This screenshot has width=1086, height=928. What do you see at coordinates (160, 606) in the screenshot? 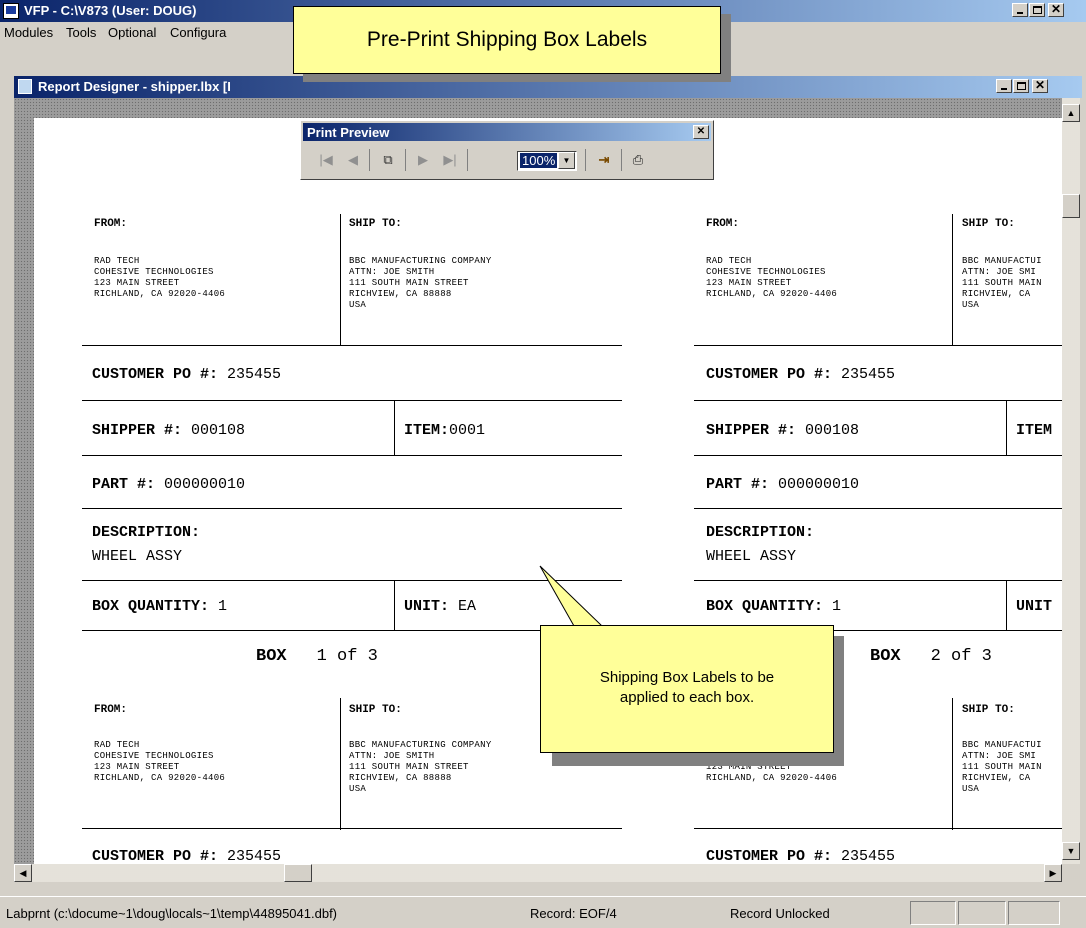
I see `qty-row-1: BOX QUANTITY: 1` at bounding box center [160, 606].